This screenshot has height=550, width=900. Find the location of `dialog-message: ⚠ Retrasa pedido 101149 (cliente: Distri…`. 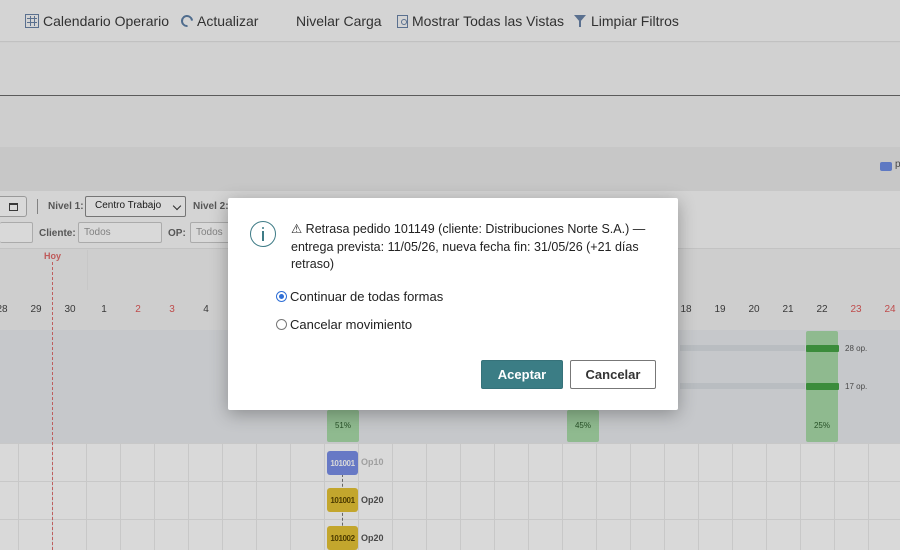

dialog-message: ⚠ Retrasa pedido 101149 (cliente: Distri… is located at coordinates (468, 246).